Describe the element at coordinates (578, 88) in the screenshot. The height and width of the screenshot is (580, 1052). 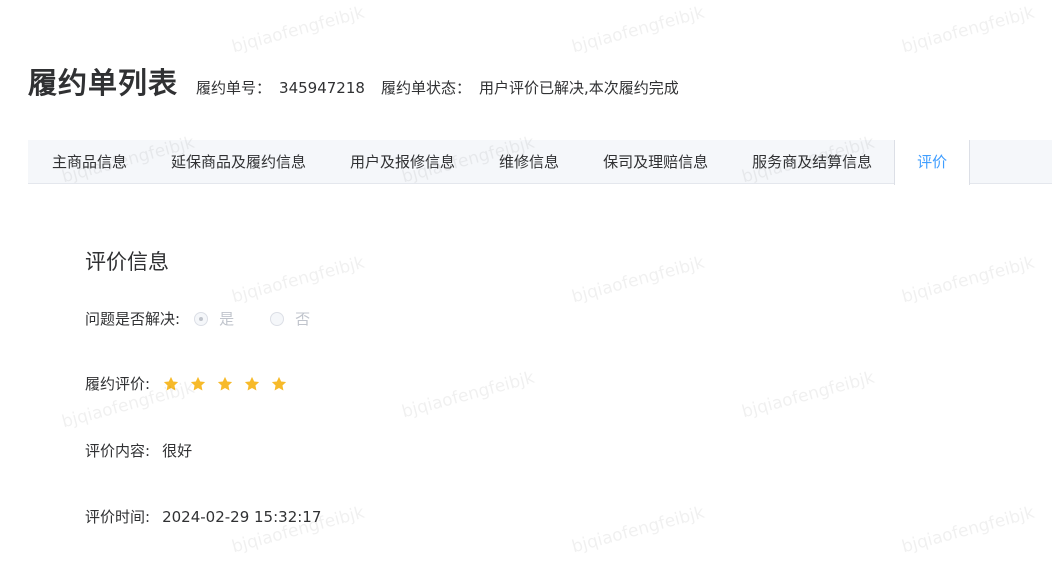
I see `order-status-value: 用户评价已解决,本次履约完成` at that location.